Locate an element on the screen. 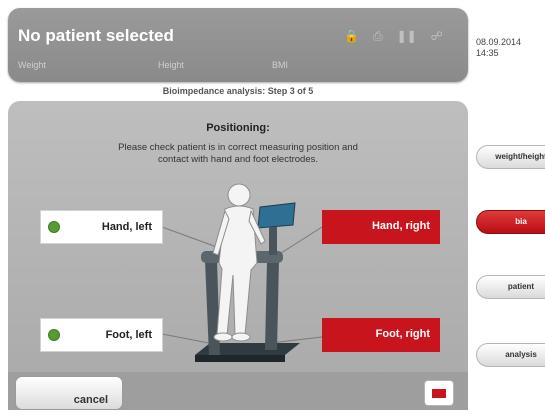  sidebar-item-analysis: analysis is located at coordinates (510, 355).